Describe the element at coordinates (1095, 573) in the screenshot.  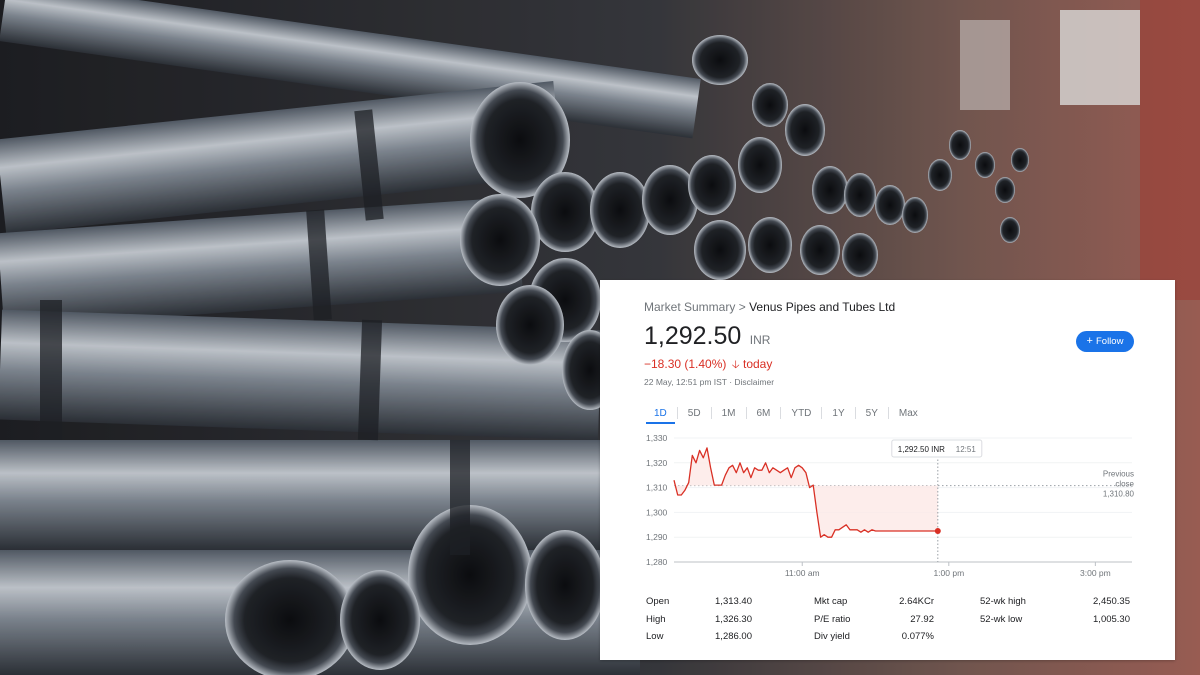
I see `x-tick-label: 3:00 pm` at that location.